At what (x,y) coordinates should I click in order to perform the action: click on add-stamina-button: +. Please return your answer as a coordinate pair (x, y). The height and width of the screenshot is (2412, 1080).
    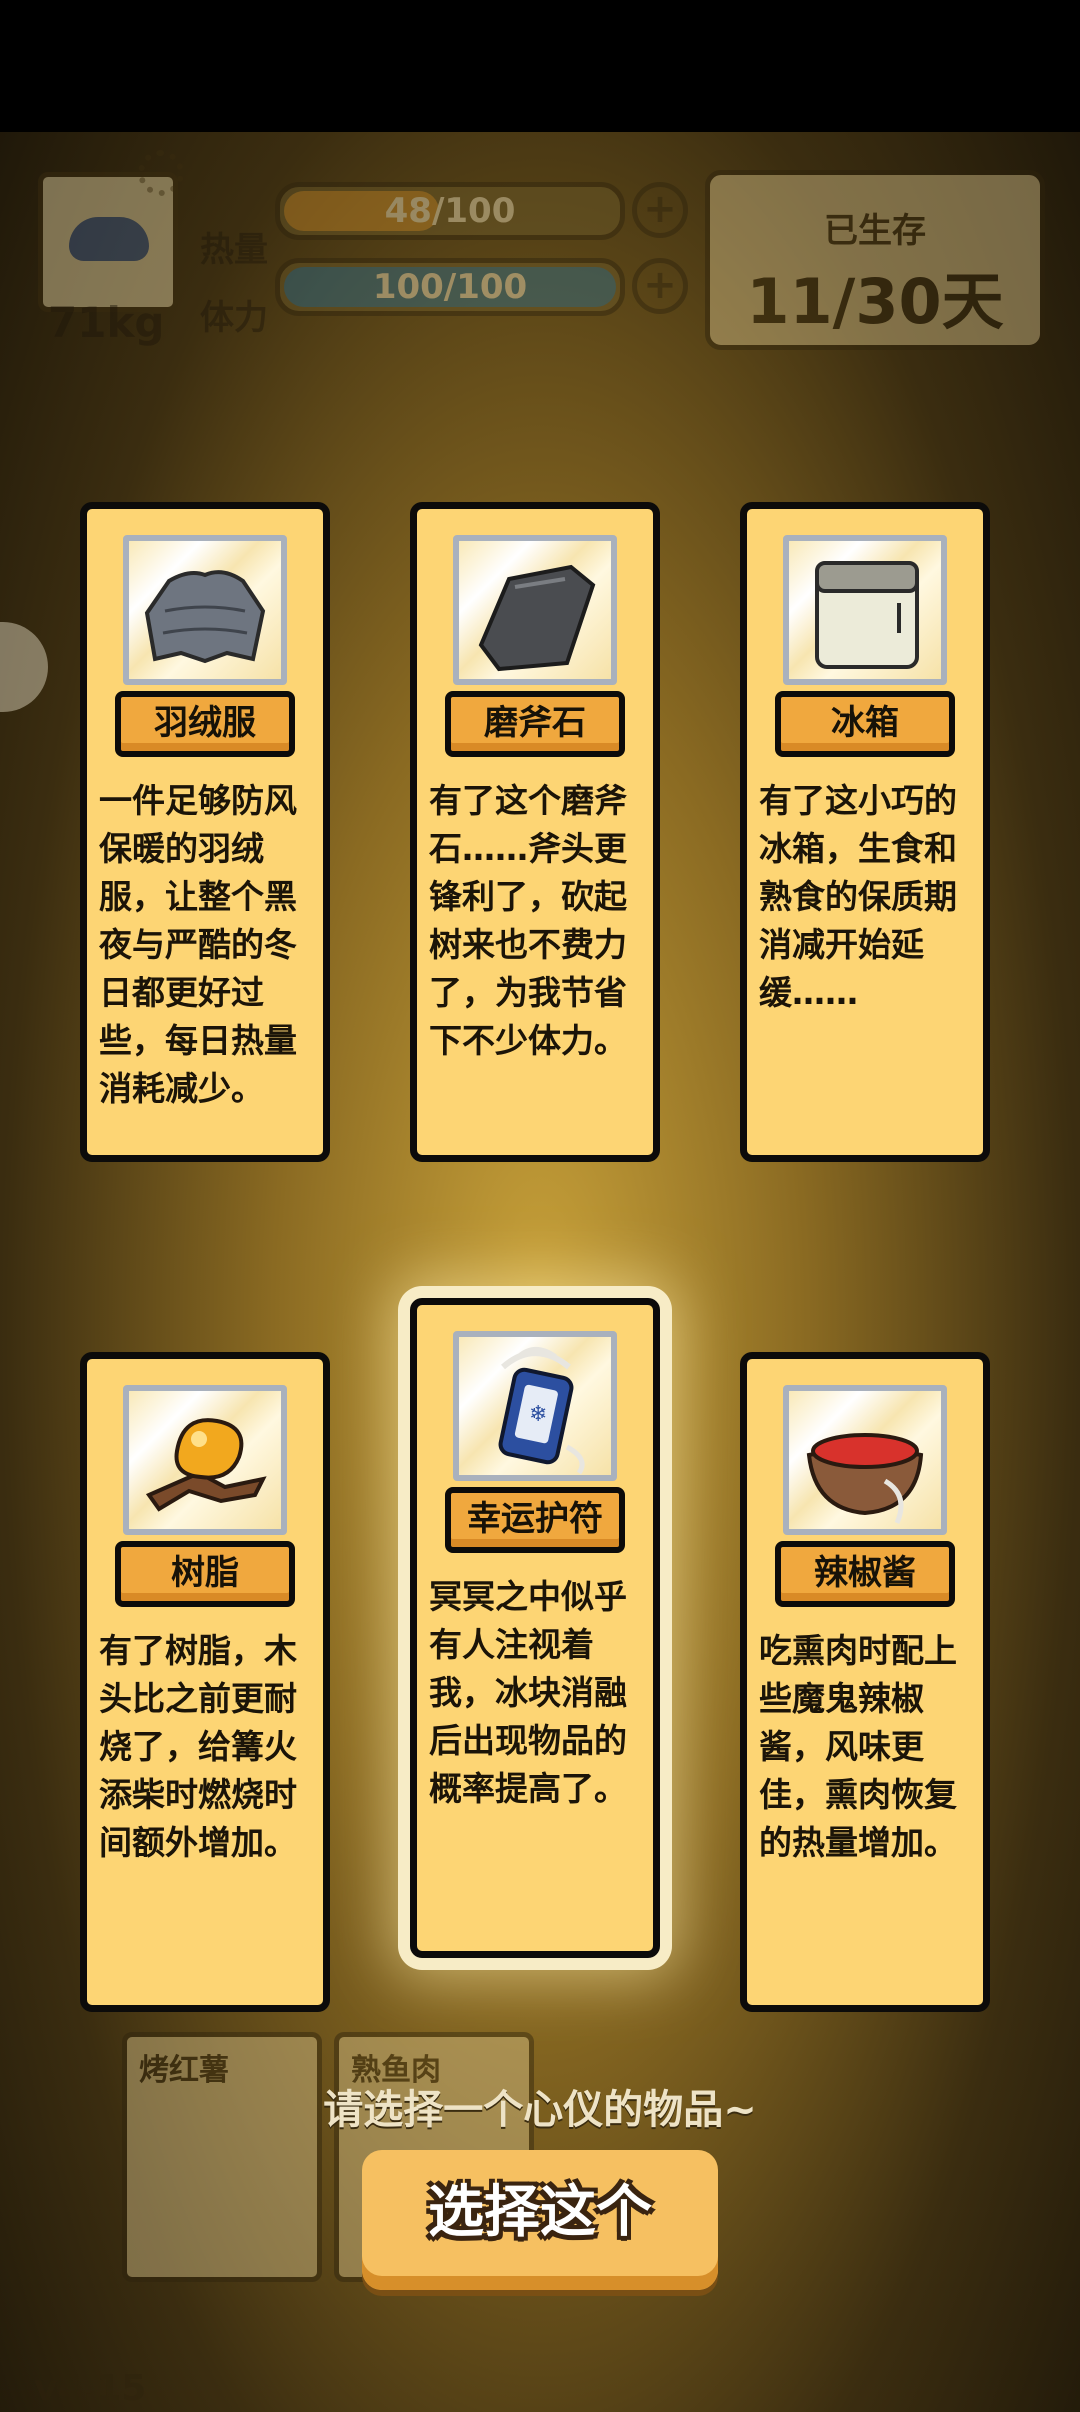
    Looking at the image, I should click on (660, 286).